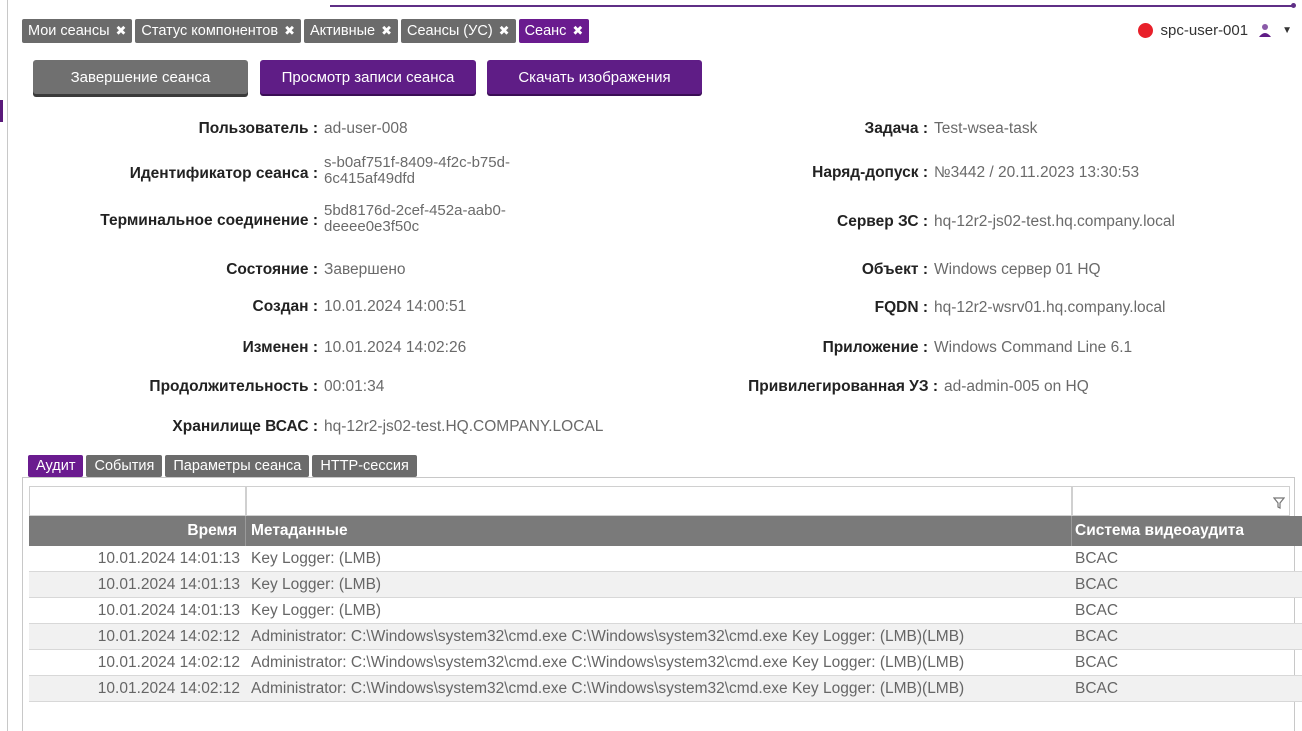 Image resolution: width=1302 pixels, height=731 pixels. What do you see at coordinates (545, 31) in the screenshot?
I see `tab-label: Сеанс` at bounding box center [545, 31].